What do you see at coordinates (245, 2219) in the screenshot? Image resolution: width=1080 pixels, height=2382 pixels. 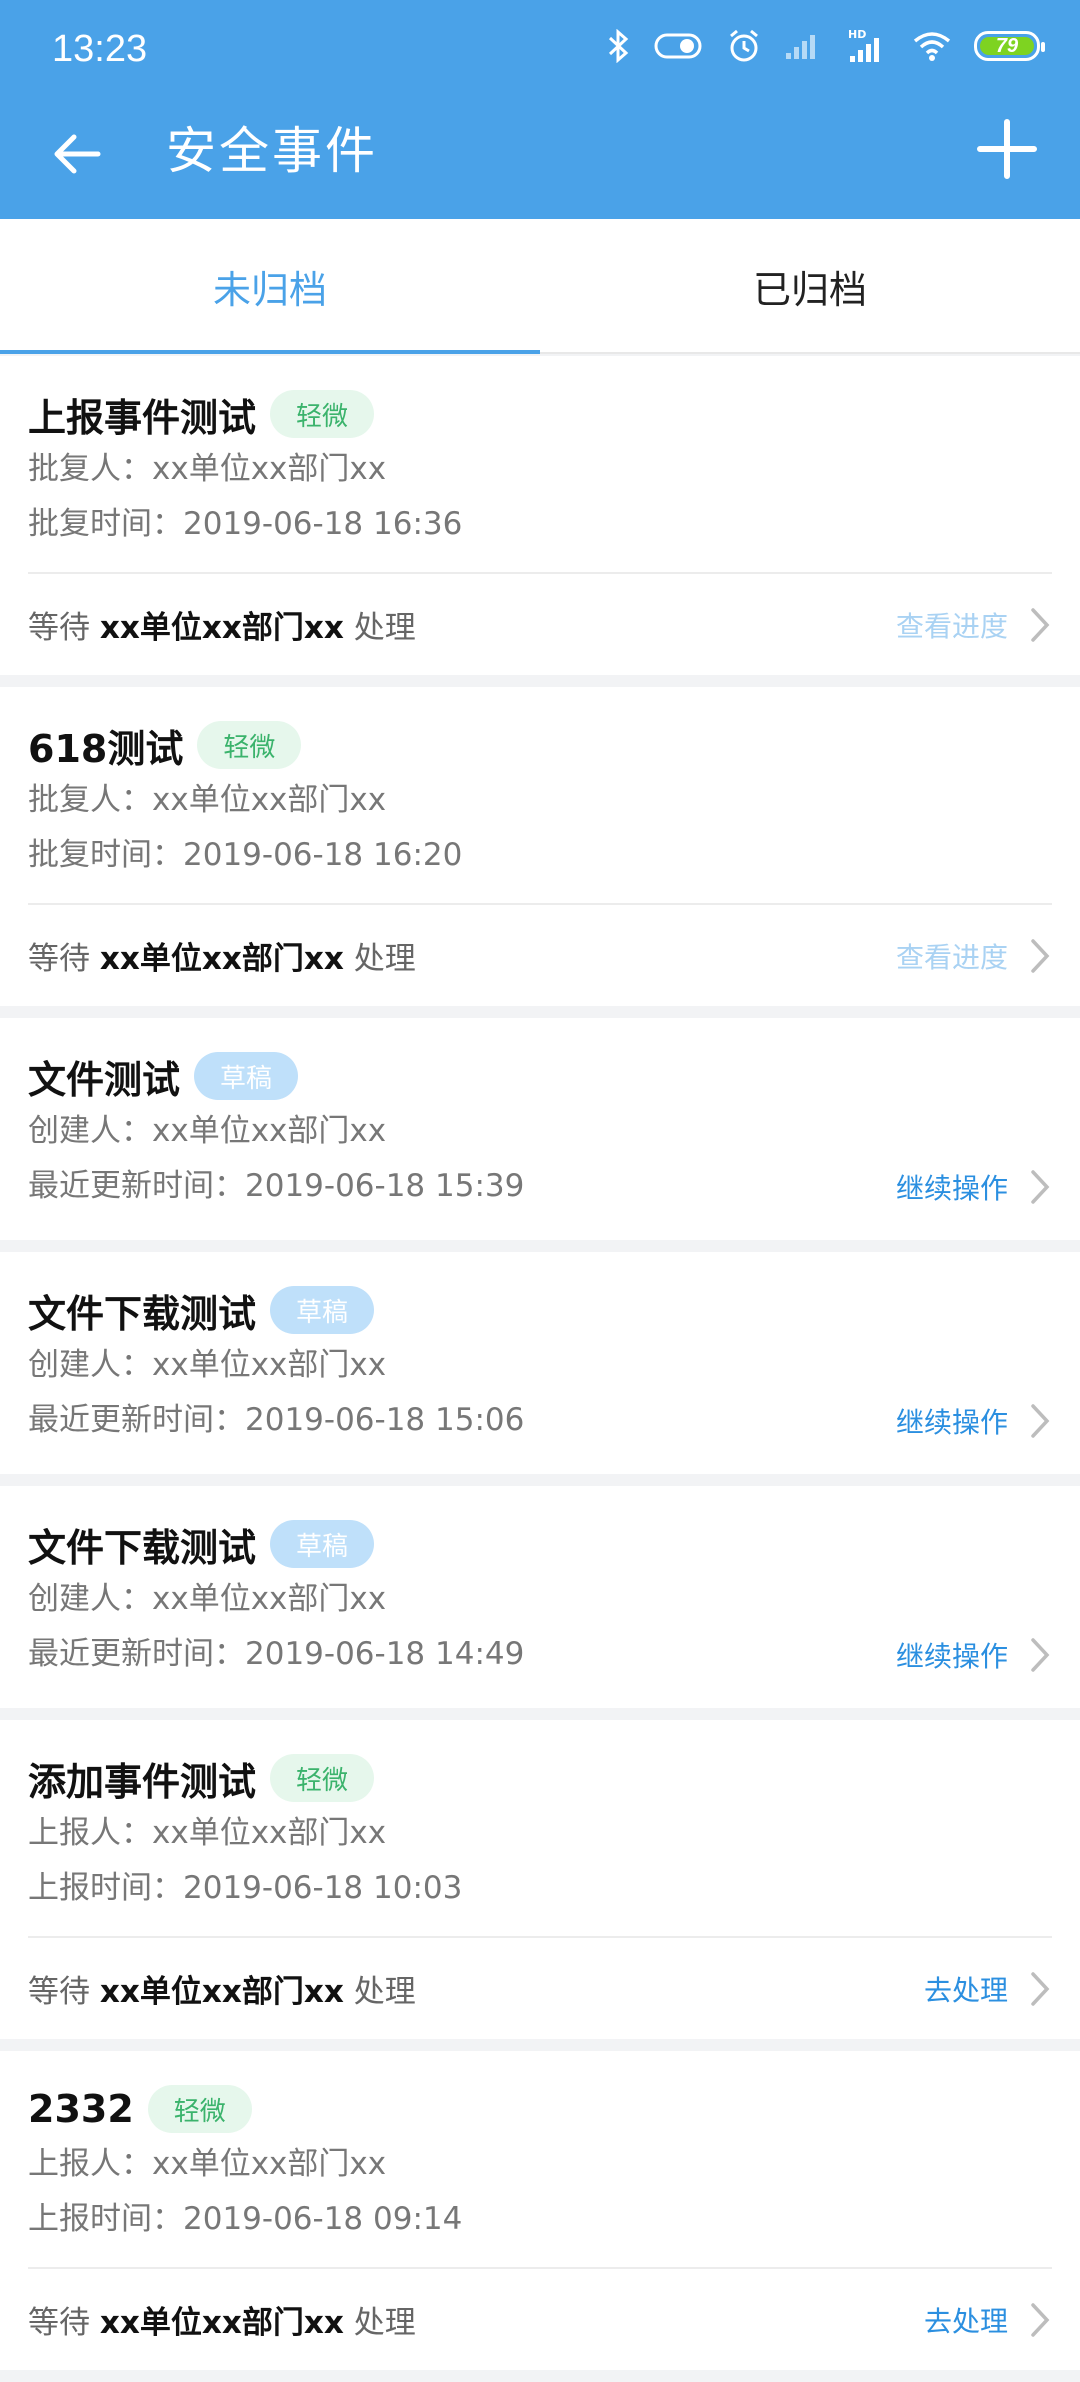 I see `report-time: 上报时间：2019-06-18 09:14` at bounding box center [245, 2219].